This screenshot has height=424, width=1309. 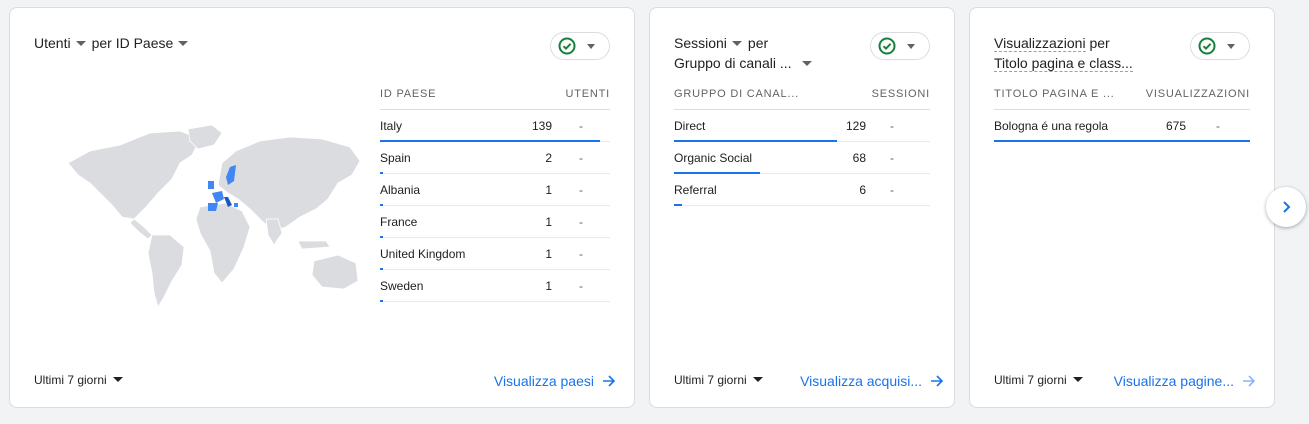 What do you see at coordinates (211, 185) in the screenshot?
I see `map-uk-highlight` at bounding box center [211, 185].